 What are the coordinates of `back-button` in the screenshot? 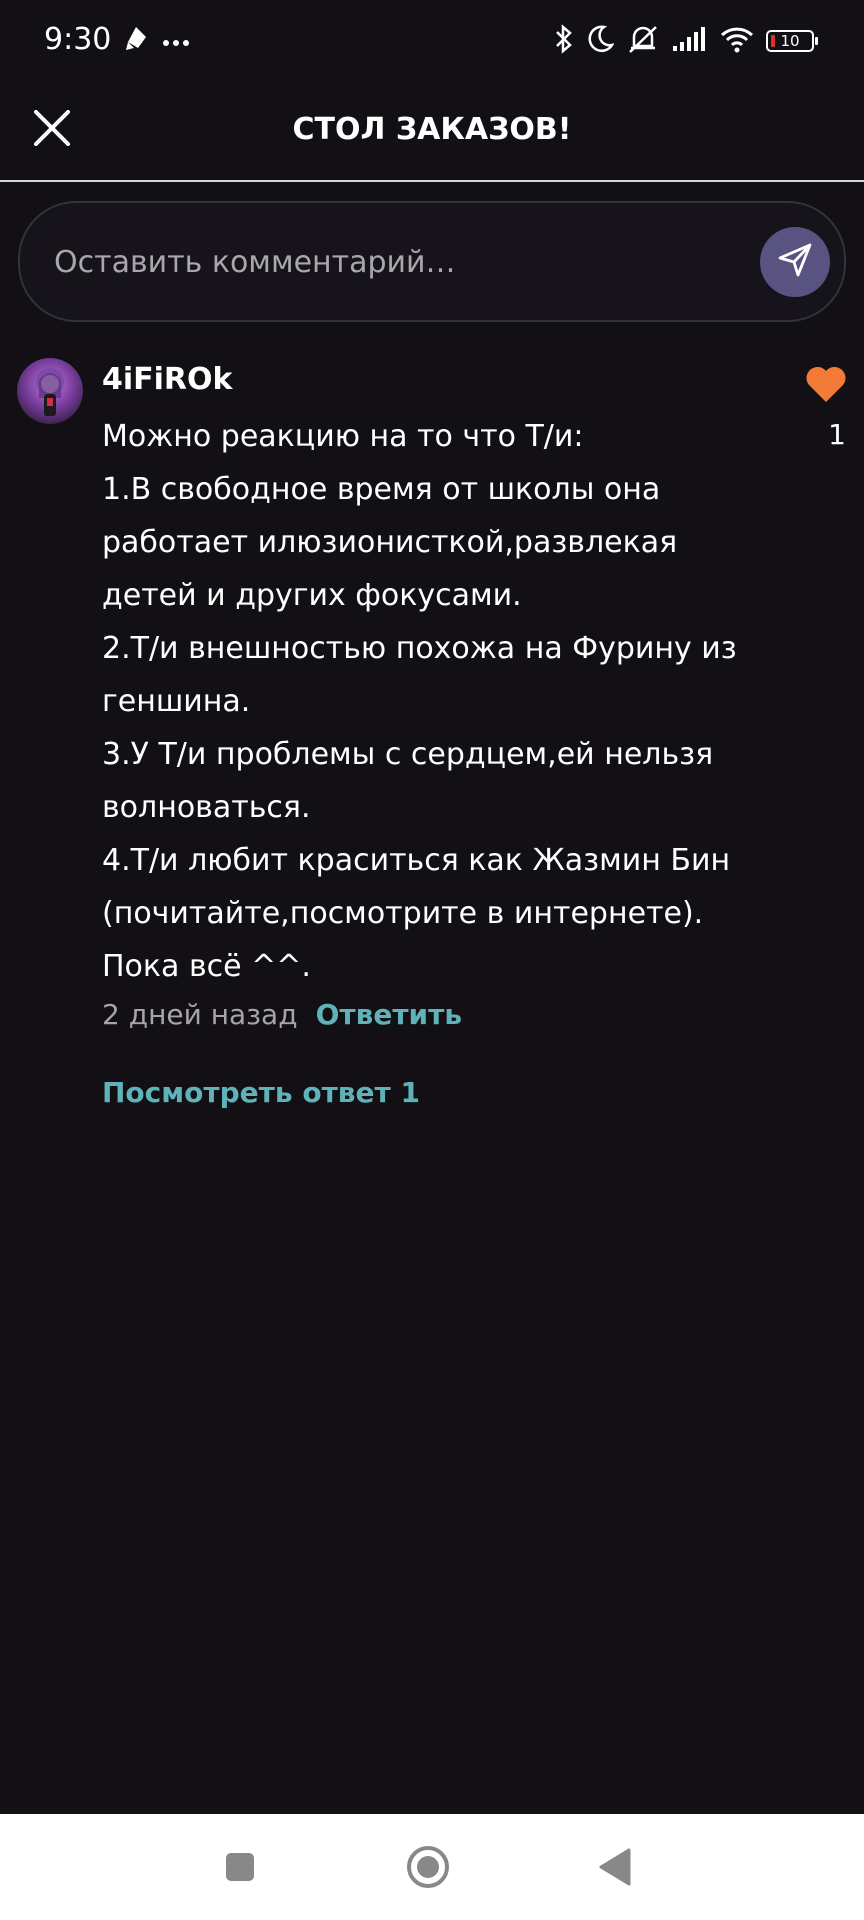 It's located at (615, 1869).